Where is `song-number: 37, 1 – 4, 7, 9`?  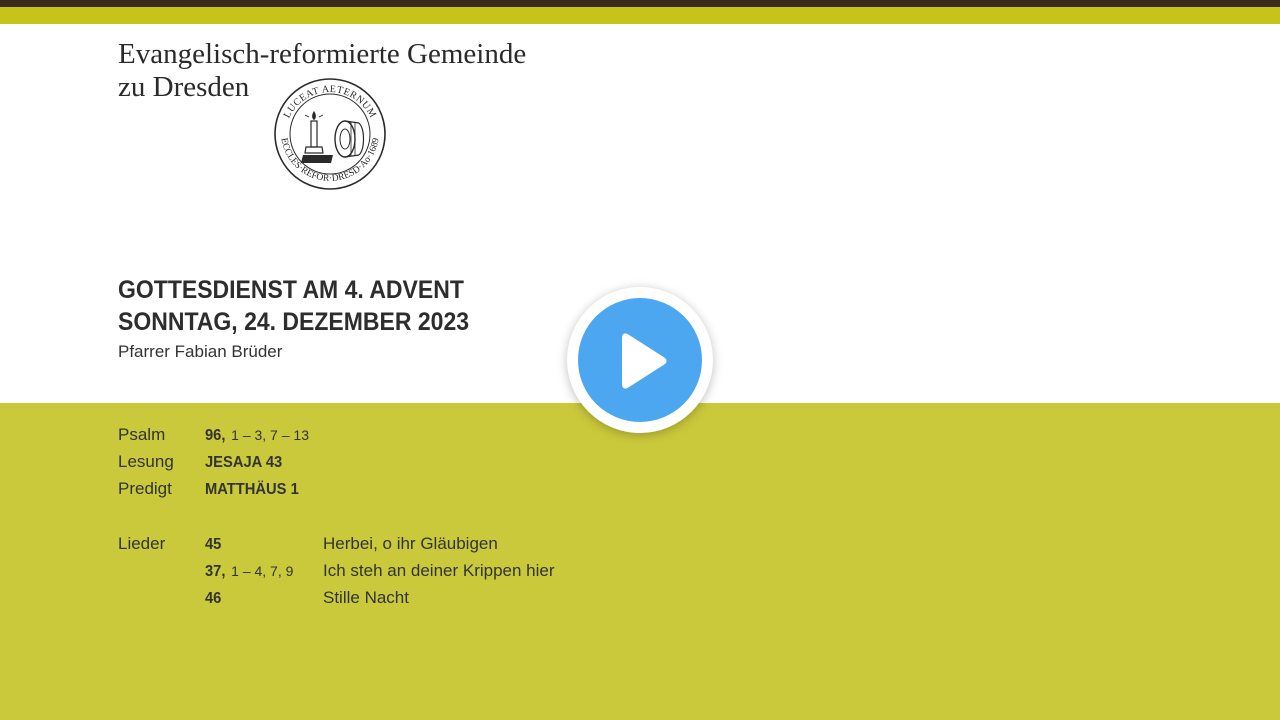
song-number: 37, 1 – 4, 7, 9 is located at coordinates (249, 571).